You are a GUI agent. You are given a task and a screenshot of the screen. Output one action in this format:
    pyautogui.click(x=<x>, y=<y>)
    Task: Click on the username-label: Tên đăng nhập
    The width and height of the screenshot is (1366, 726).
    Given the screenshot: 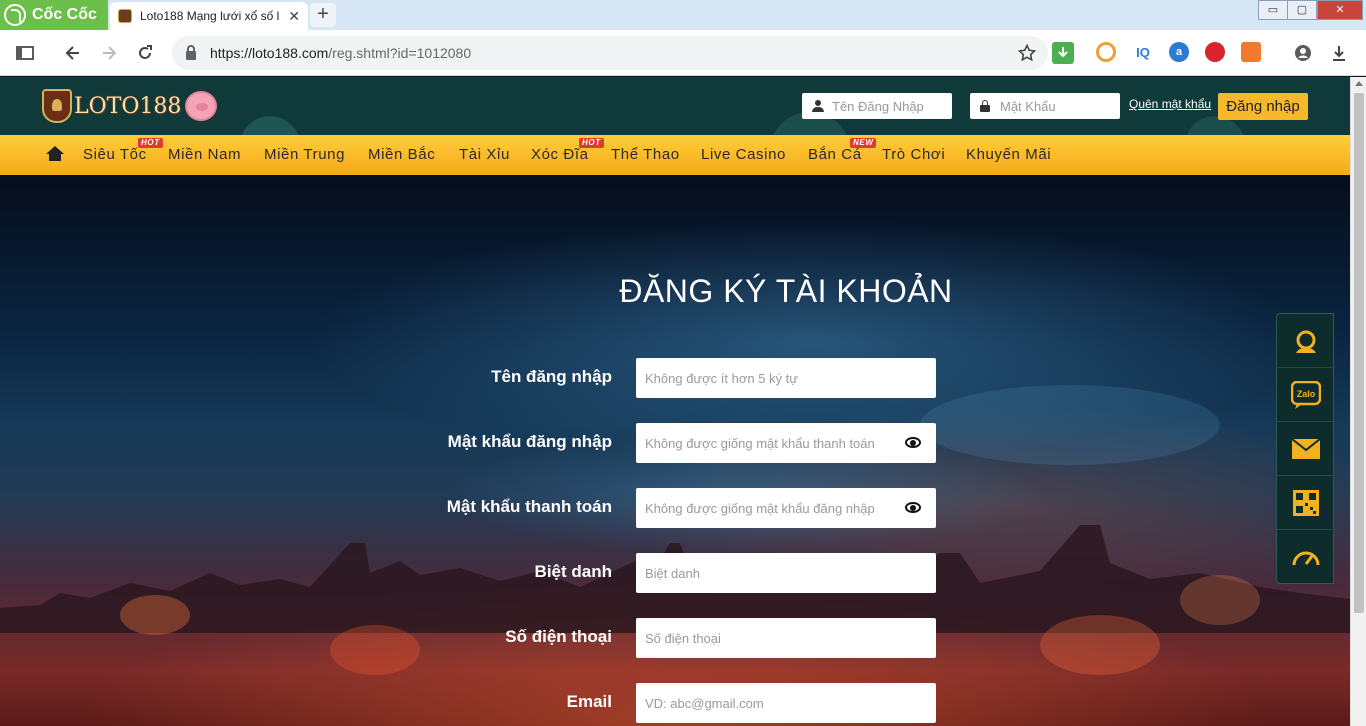 What is the action you would take?
    pyautogui.click(x=551, y=376)
    